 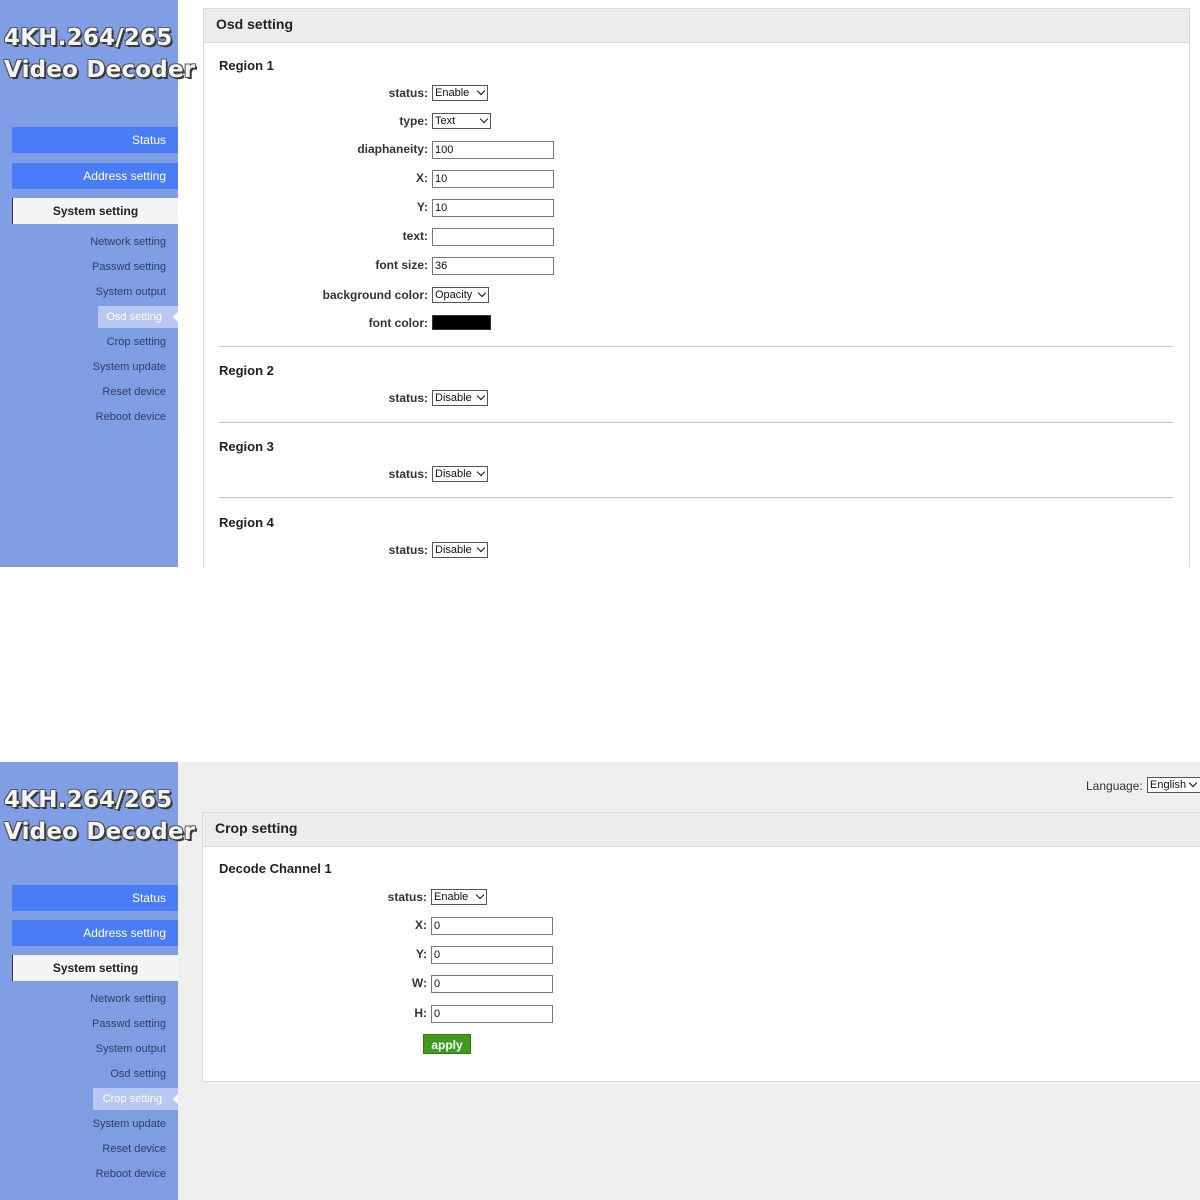 I want to click on language-select: English, so click(x=1173, y=785).